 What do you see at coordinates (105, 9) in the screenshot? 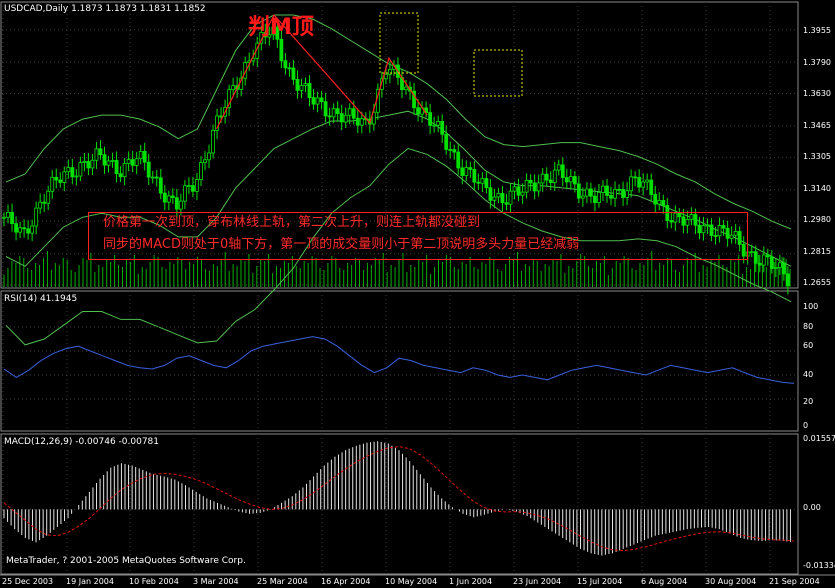
I see `price-panel-label: USDCAD,Daily 1.1873 1.1873 1.1831 1.1852` at bounding box center [105, 9].